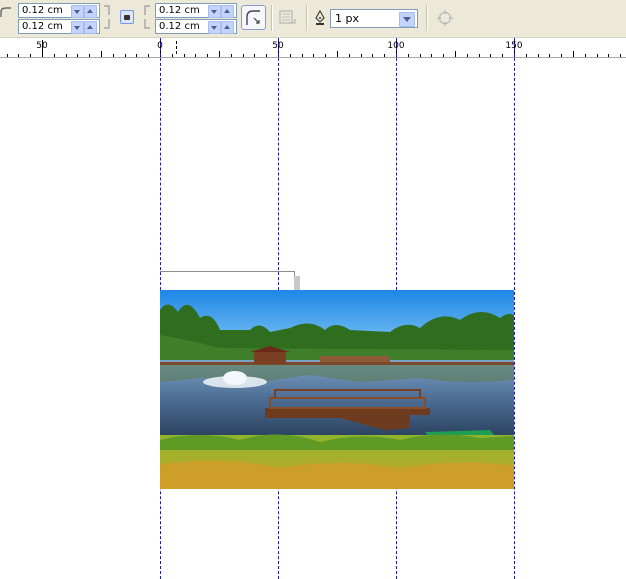  I want to click on lock-ratio-icon, so click(127, 17).